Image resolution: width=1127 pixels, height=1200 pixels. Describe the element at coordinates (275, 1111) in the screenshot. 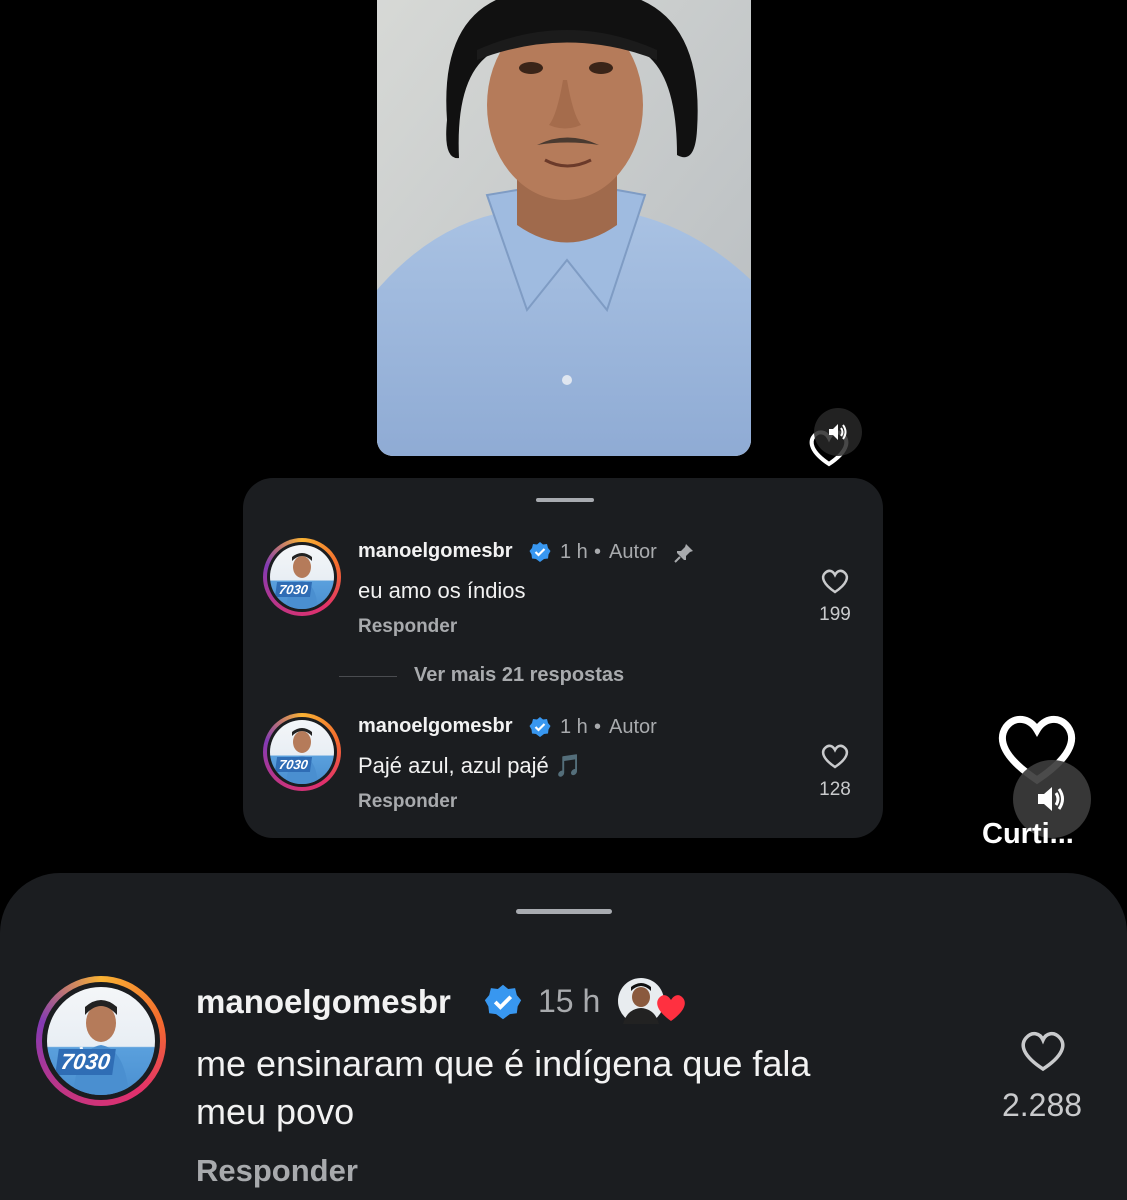

I see `comment-text-line2: meu povo` at that location.